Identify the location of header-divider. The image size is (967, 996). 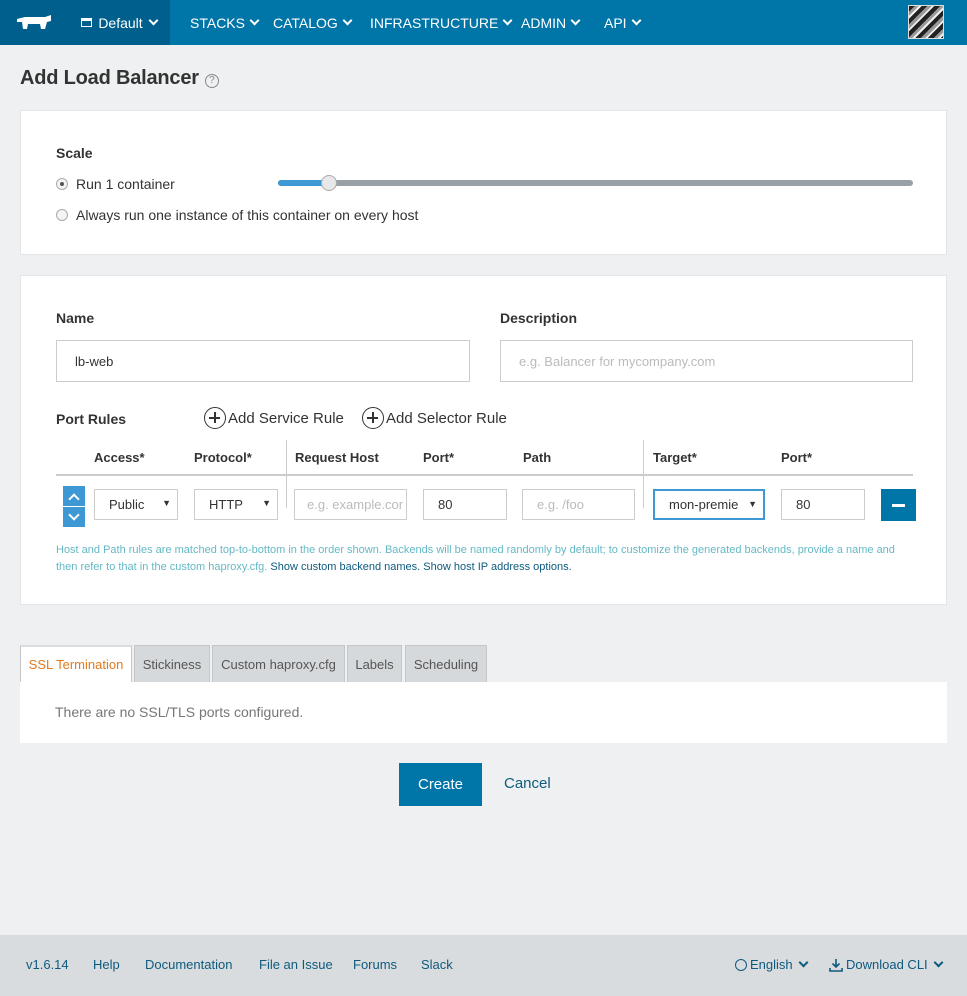
(484, 475).